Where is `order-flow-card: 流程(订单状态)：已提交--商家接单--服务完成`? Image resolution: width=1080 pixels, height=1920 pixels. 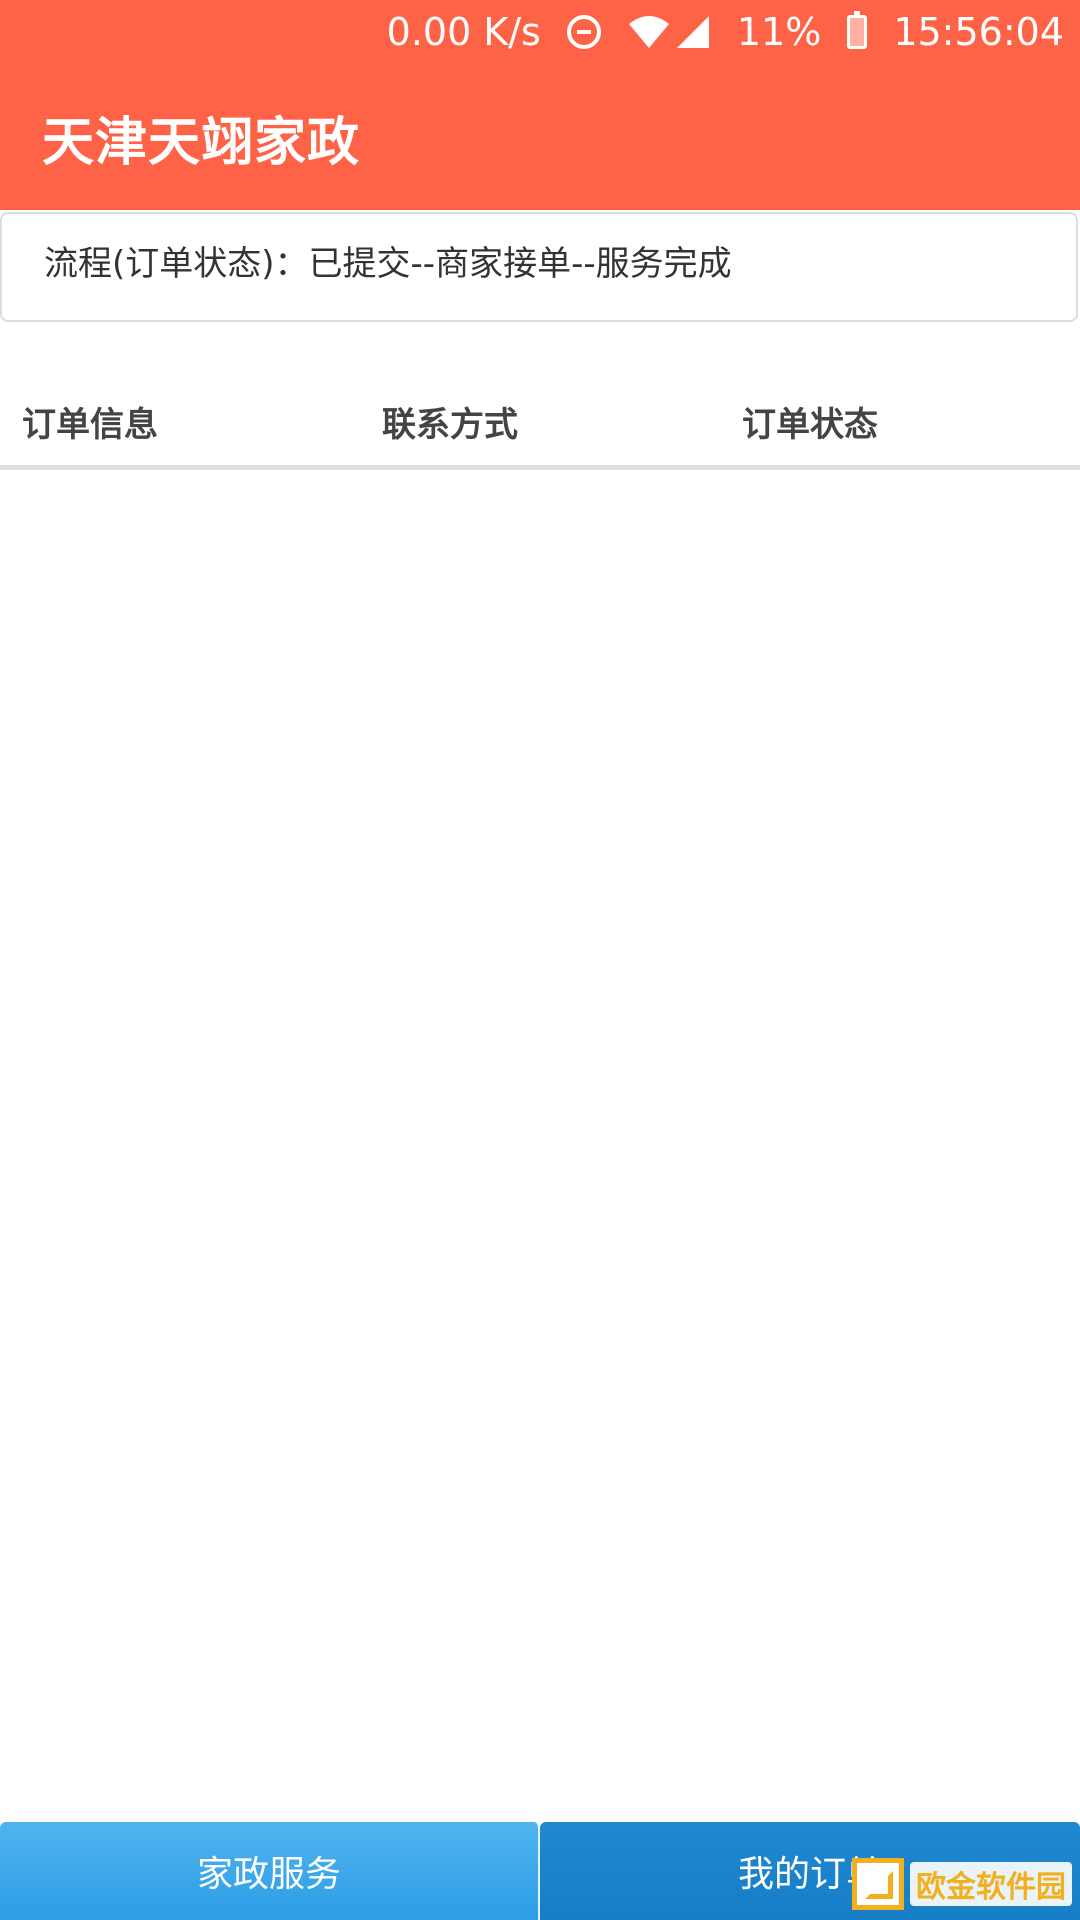 order-flow-card: 流程(订单状态)：已提交--商家接单--服务完成 is located at coordinates (539, 267).